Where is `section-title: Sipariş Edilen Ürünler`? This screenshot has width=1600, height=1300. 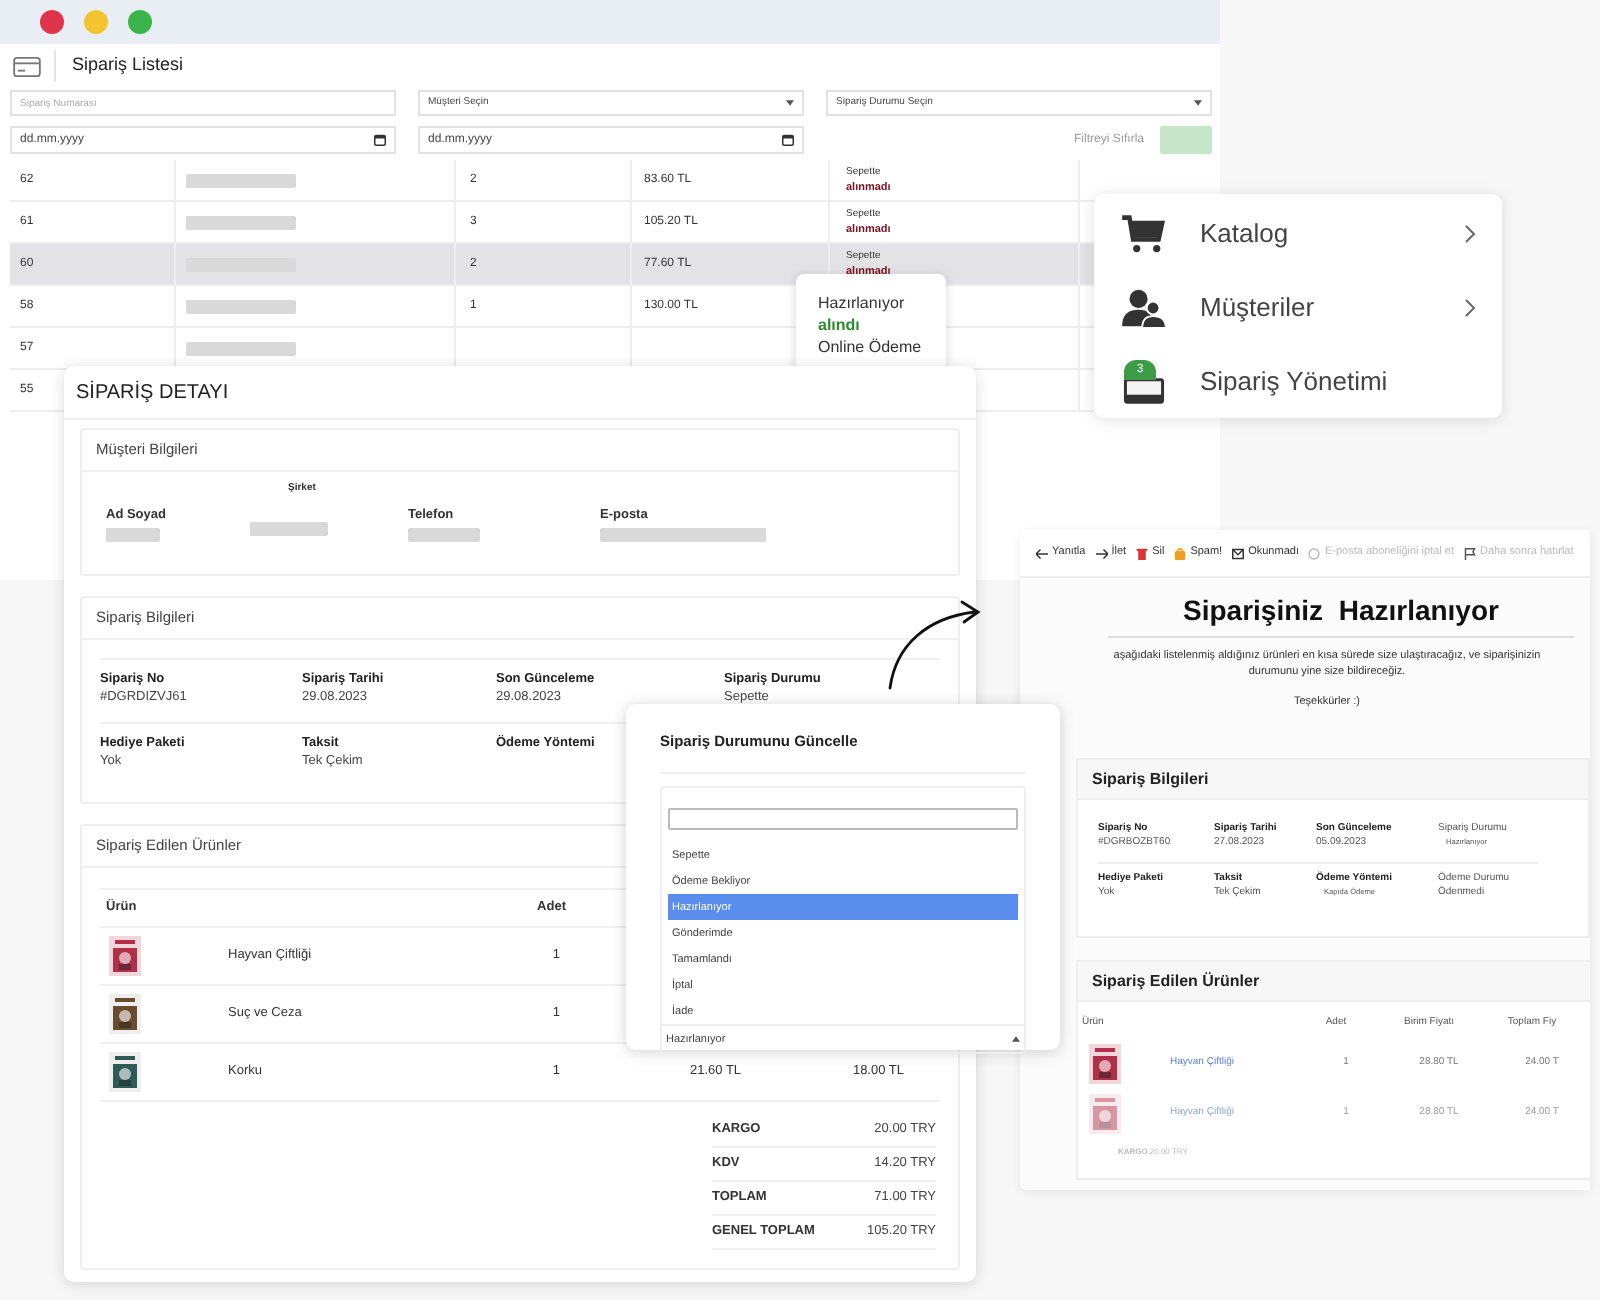 section-title: Sipariş Edilen Ürünler is located at coordinates (1334, 982).